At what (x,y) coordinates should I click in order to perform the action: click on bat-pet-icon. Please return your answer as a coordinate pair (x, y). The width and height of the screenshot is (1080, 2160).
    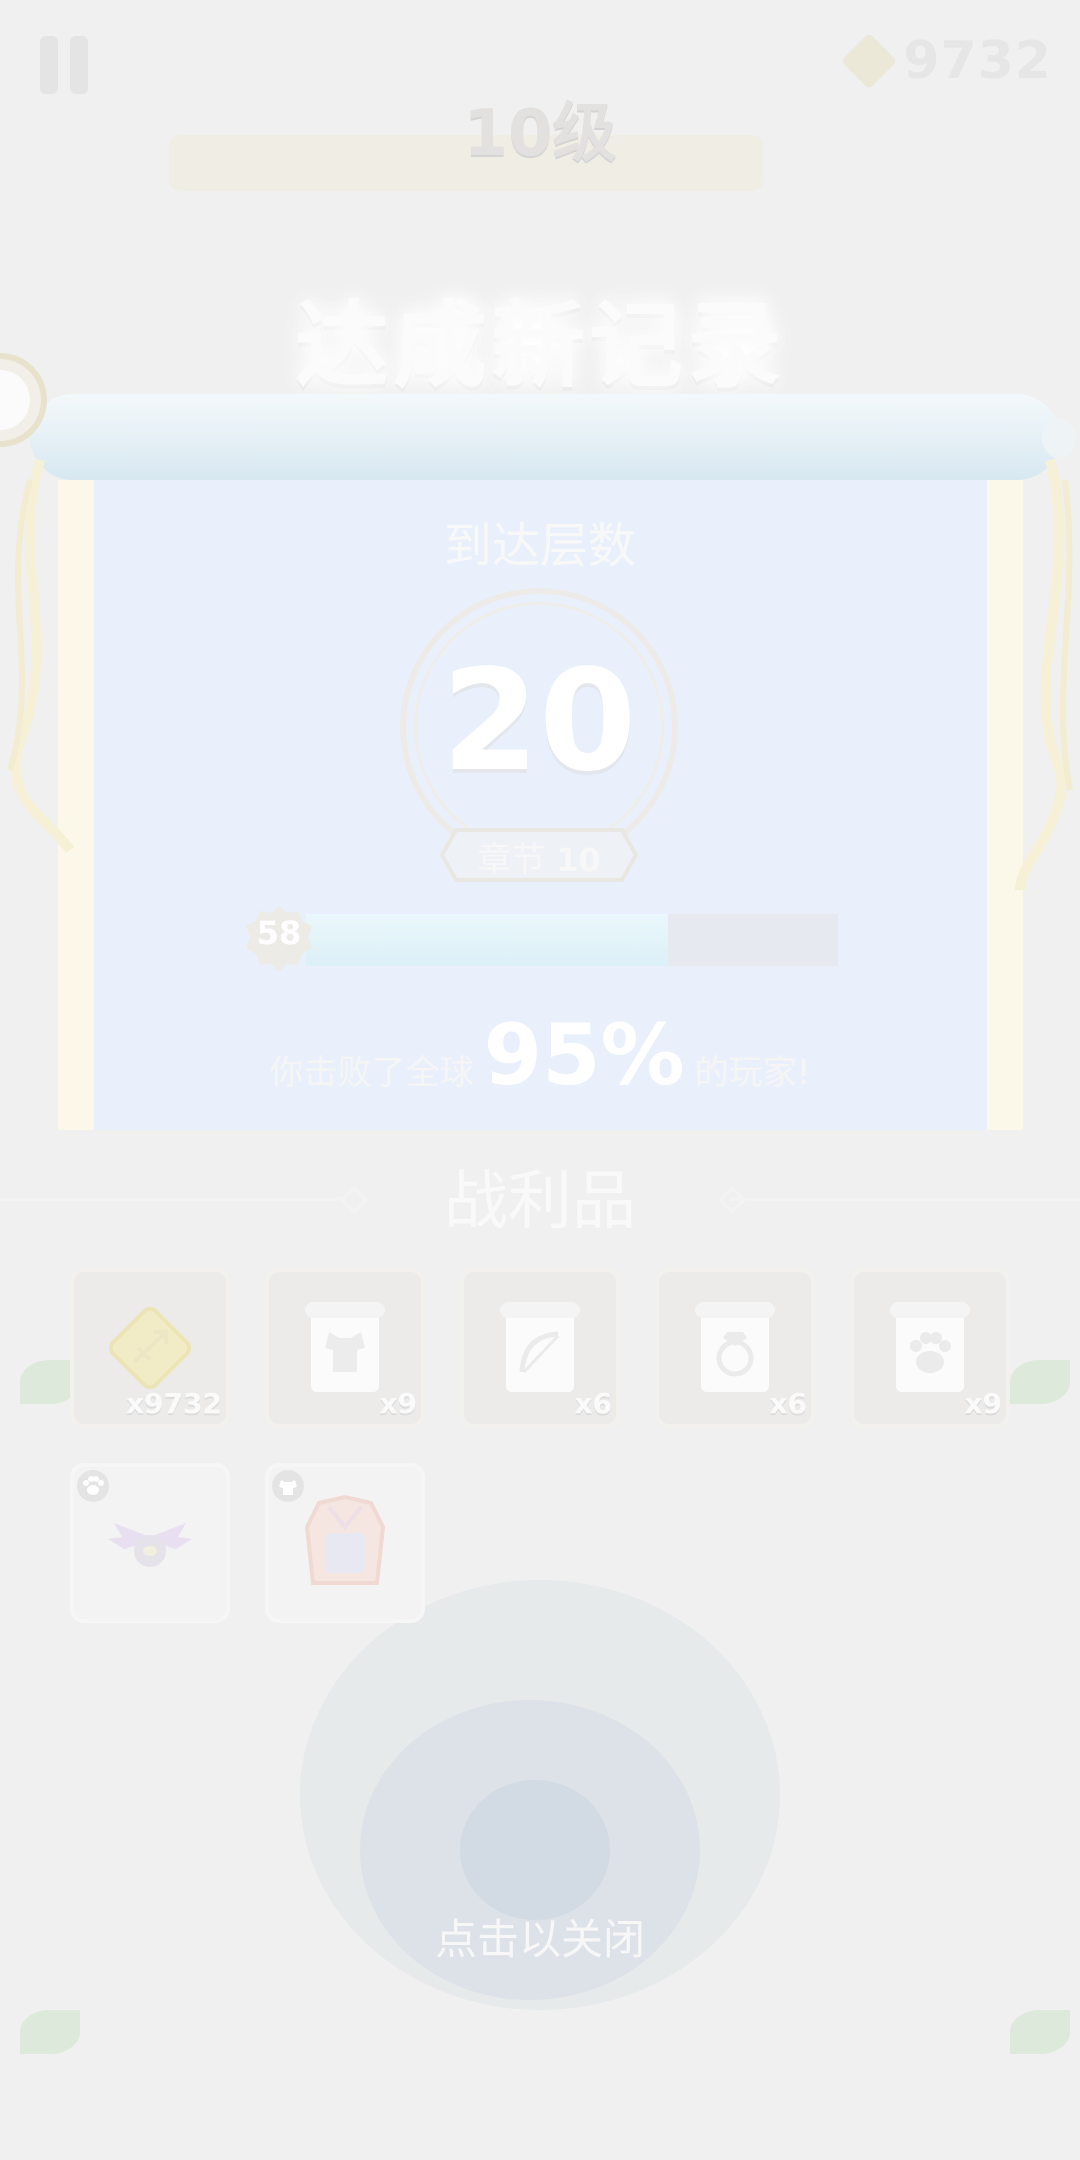
    Looking at the image, I should click on (150, 1545).